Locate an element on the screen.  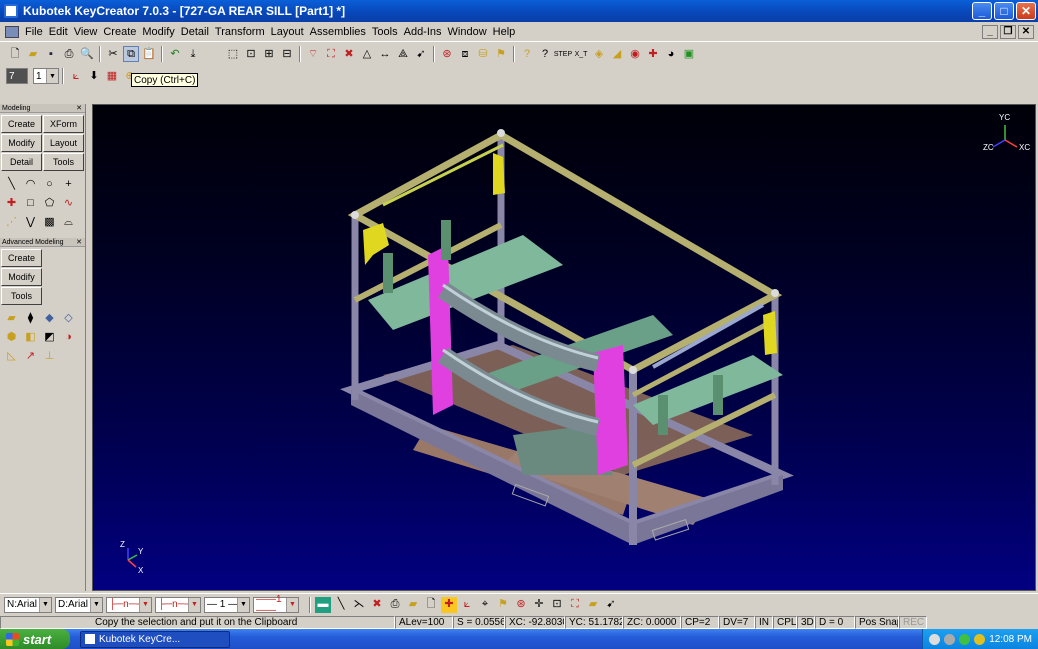
taper-icon: ↗ is located at coordinates (30, 356).